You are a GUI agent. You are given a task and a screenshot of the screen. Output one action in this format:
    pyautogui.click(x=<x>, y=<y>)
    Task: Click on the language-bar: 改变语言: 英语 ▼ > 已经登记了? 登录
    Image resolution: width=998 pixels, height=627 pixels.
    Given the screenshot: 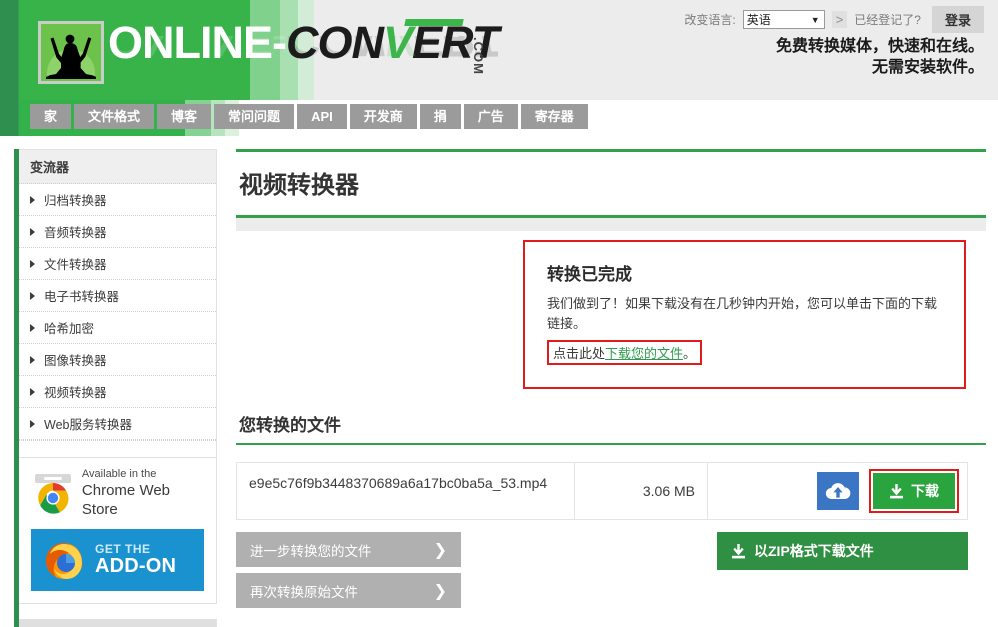 What is the action you would take?
    pyautogui.click(x=834, y=19)
    